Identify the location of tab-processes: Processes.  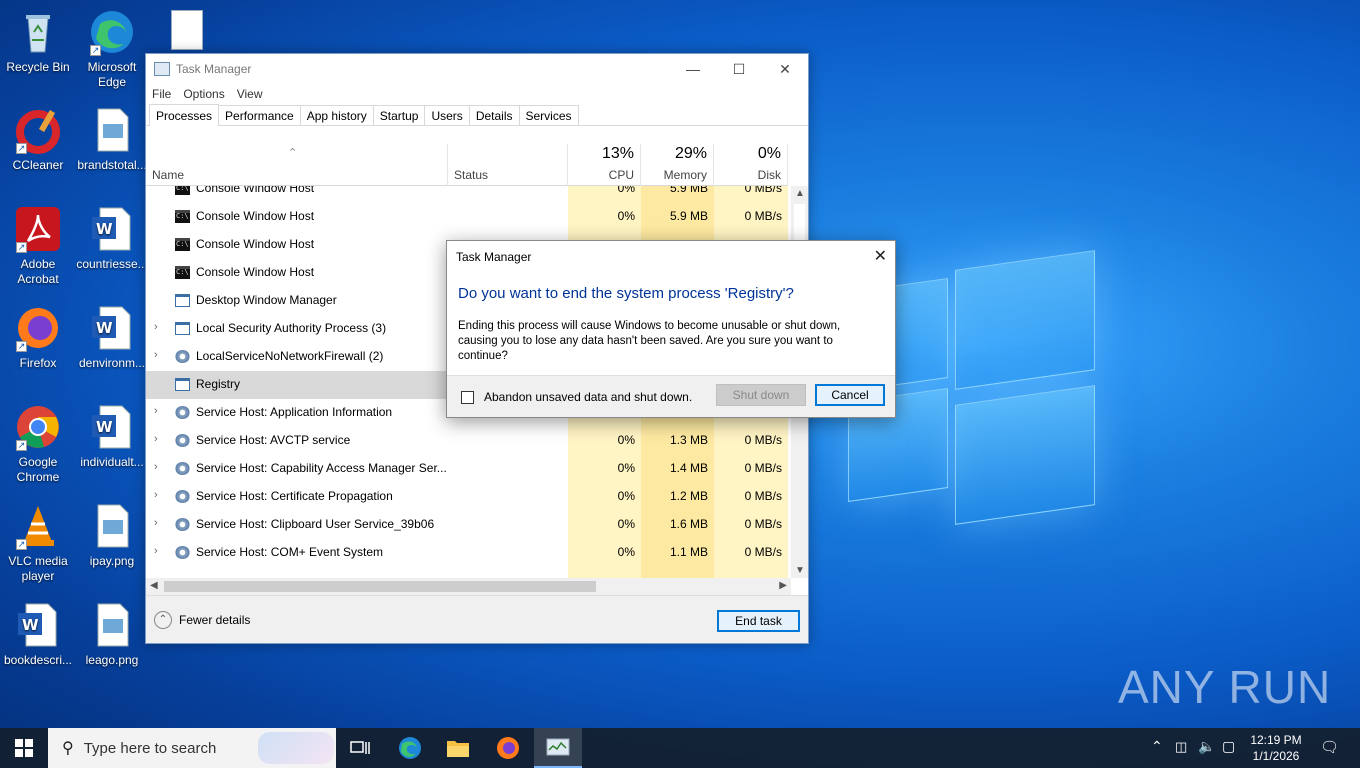
(184, 115).